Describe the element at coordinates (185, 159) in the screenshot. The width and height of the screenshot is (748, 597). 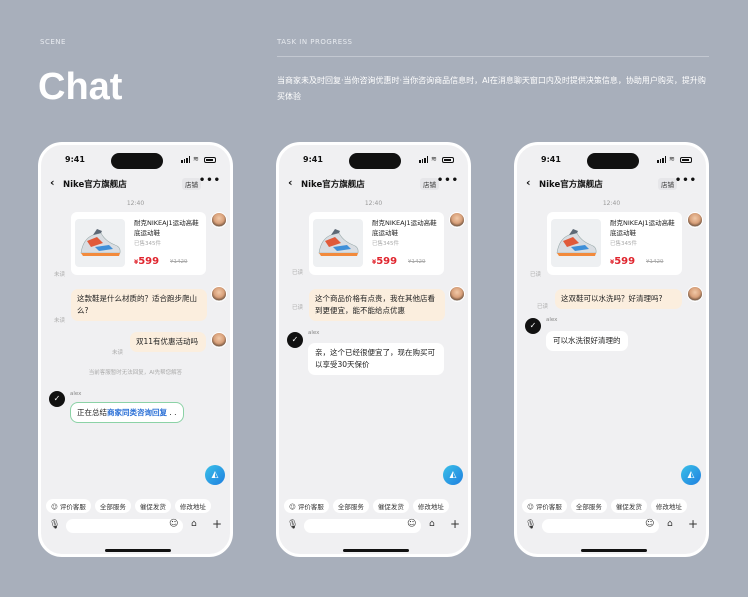
I see `signal-icon` at that location.